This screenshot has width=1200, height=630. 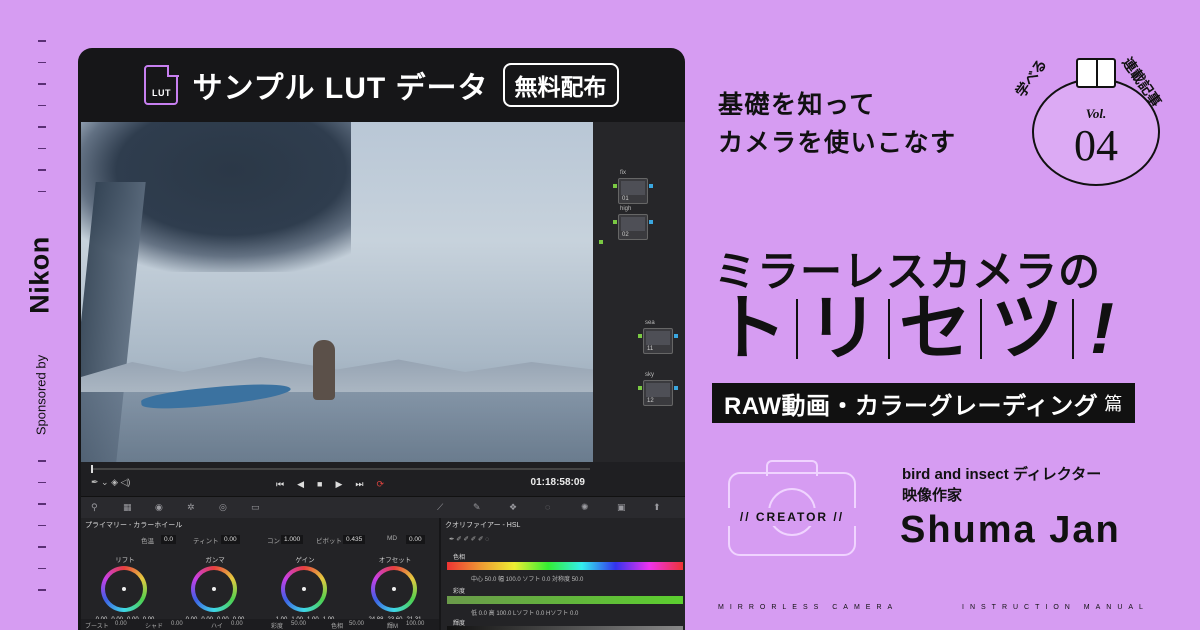 I want to click on node-sea: 11, so click(x=658, y=341).